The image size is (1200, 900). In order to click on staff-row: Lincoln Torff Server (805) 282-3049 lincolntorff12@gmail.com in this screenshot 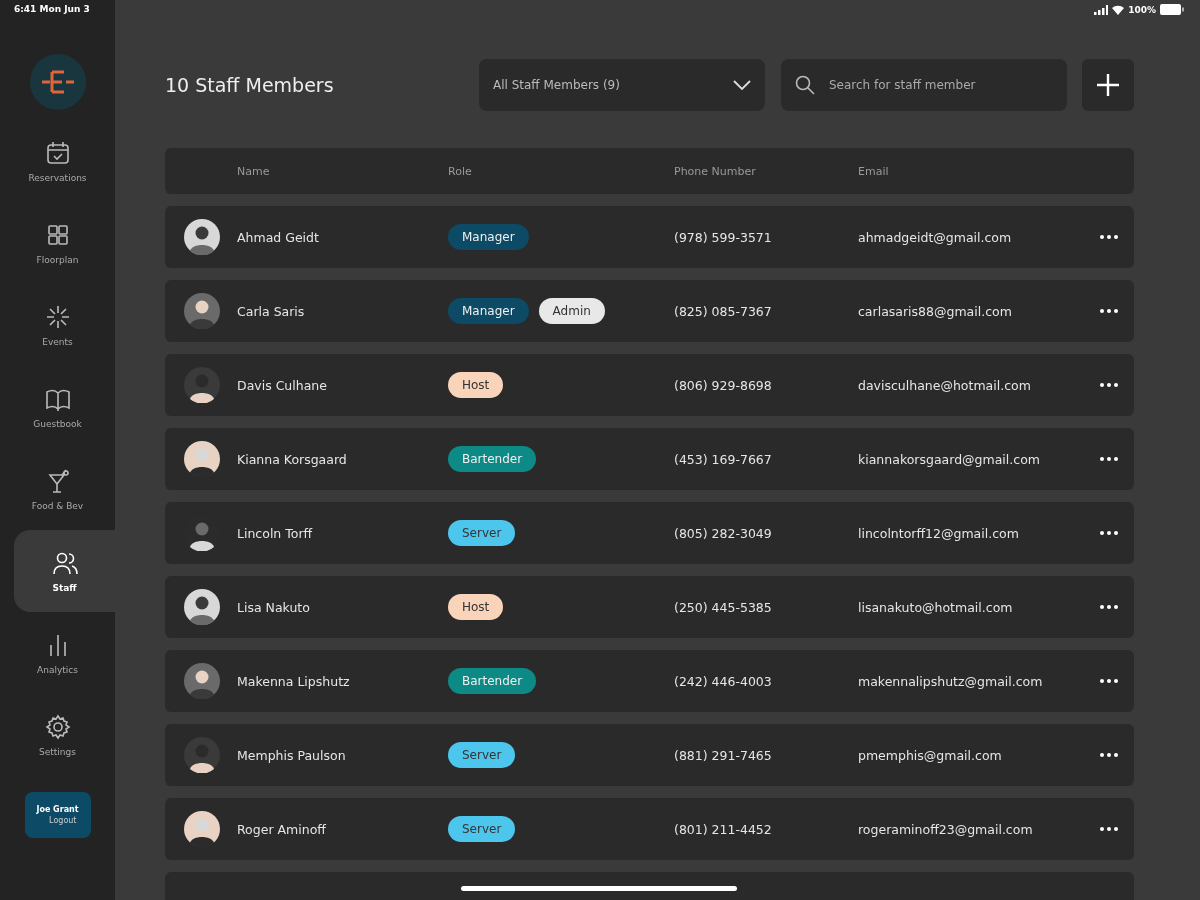, I will do `click(649, 533)`.